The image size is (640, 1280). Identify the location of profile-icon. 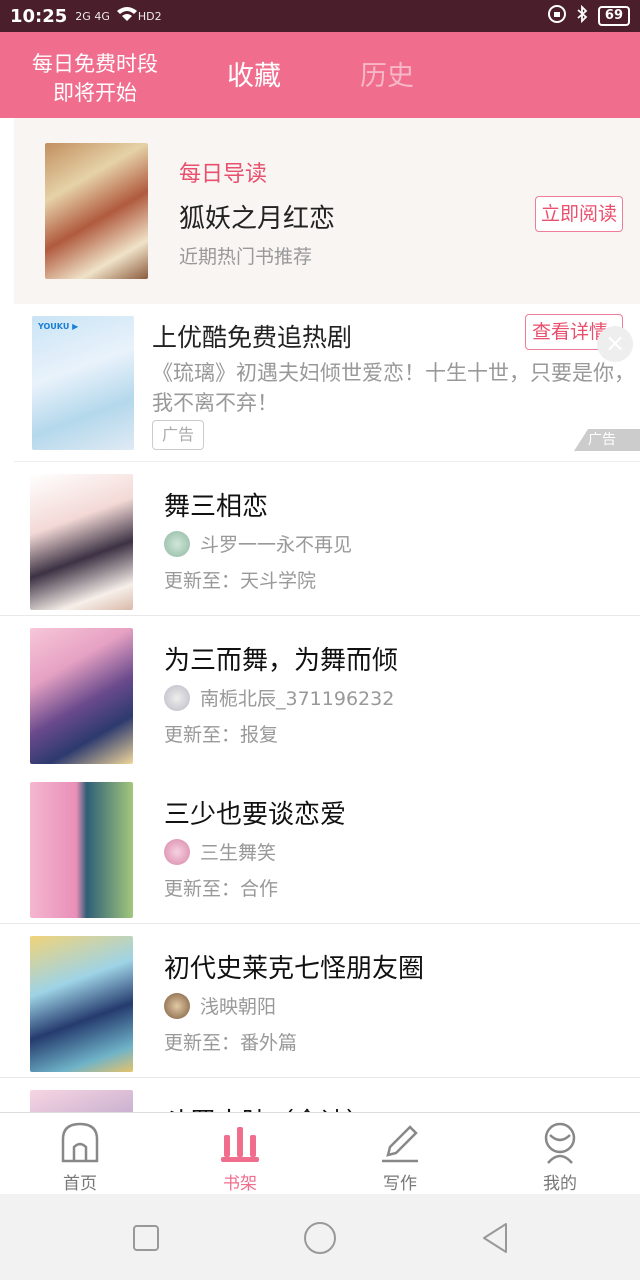
(560, 1143).